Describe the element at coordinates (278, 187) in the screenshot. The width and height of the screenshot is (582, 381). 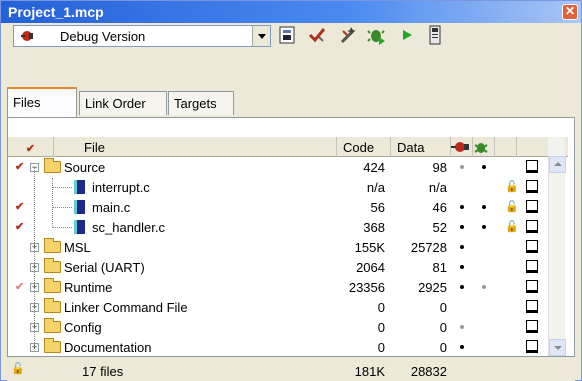
I see `file-row: interrupt.c n/a n/a 🔓` at that location.